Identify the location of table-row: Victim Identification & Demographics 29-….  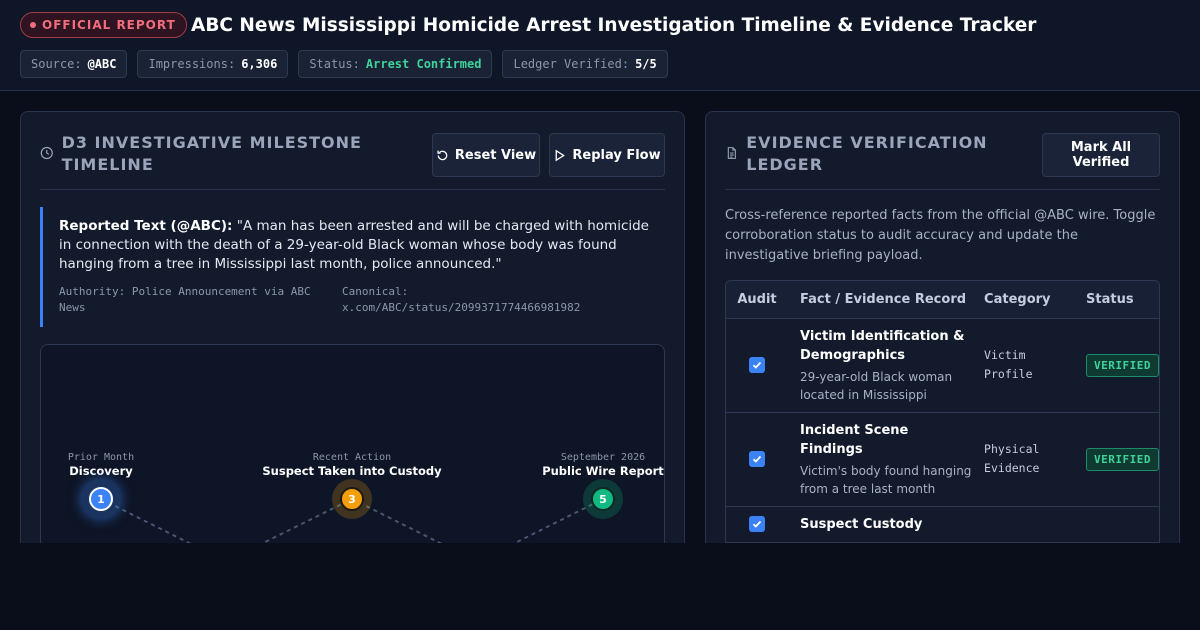
(942, 365).